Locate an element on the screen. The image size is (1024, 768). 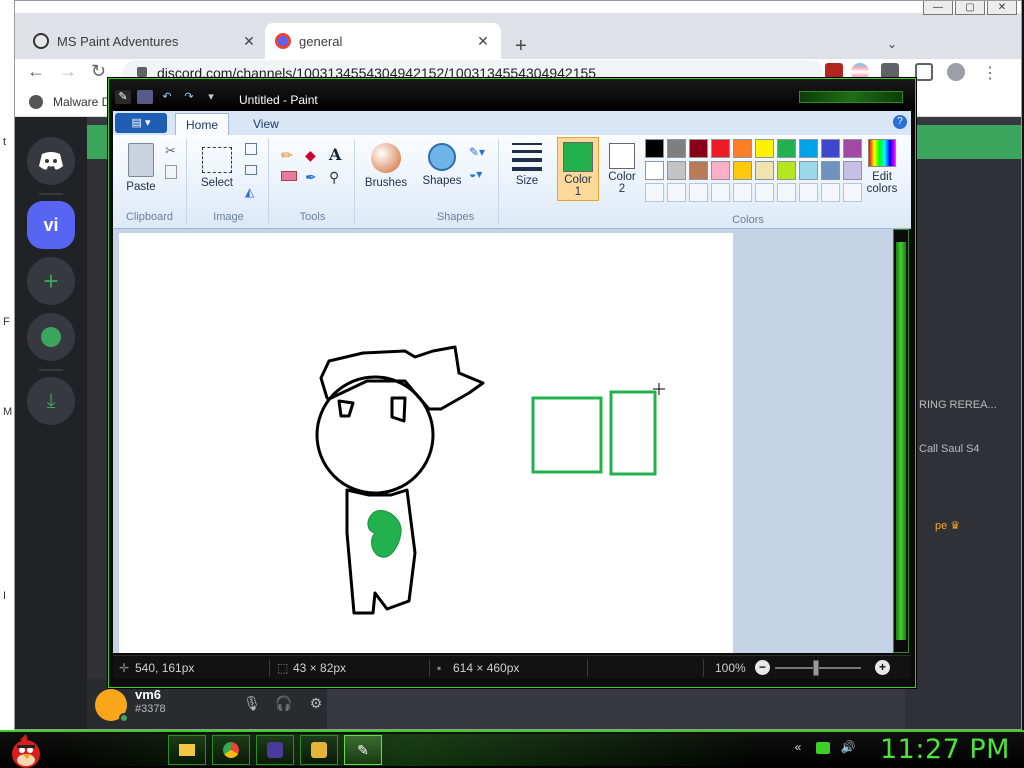
chevron-icon: « is located at coordinates (798, 748).